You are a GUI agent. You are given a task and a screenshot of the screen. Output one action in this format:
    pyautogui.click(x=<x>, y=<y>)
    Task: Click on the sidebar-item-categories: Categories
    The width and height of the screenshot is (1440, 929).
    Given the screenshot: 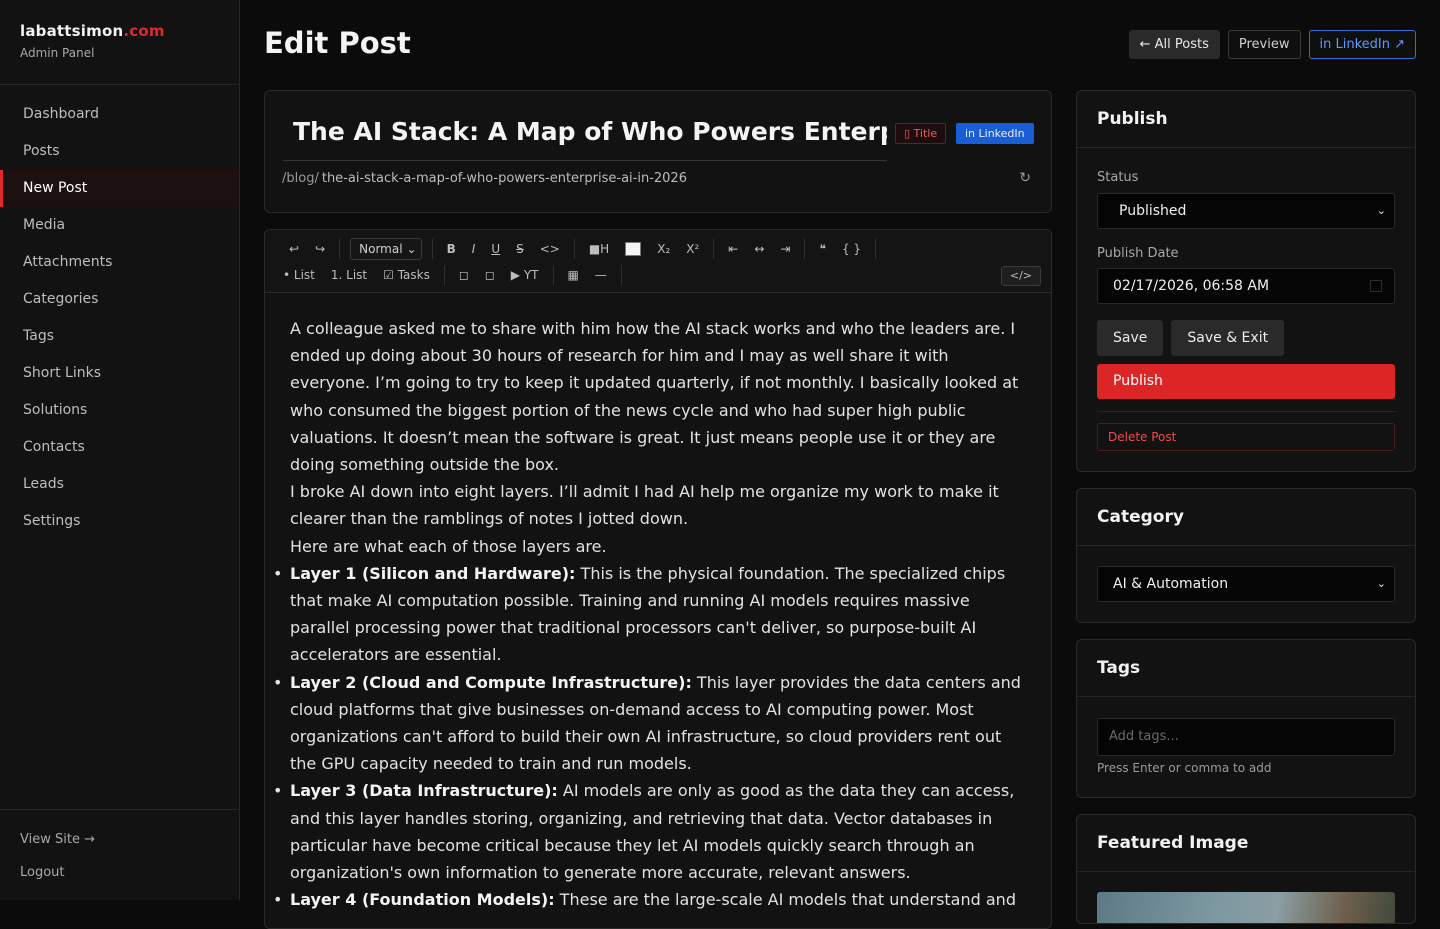 What is the action you would take?
    pyautogui.click(x=119, y=299)
    